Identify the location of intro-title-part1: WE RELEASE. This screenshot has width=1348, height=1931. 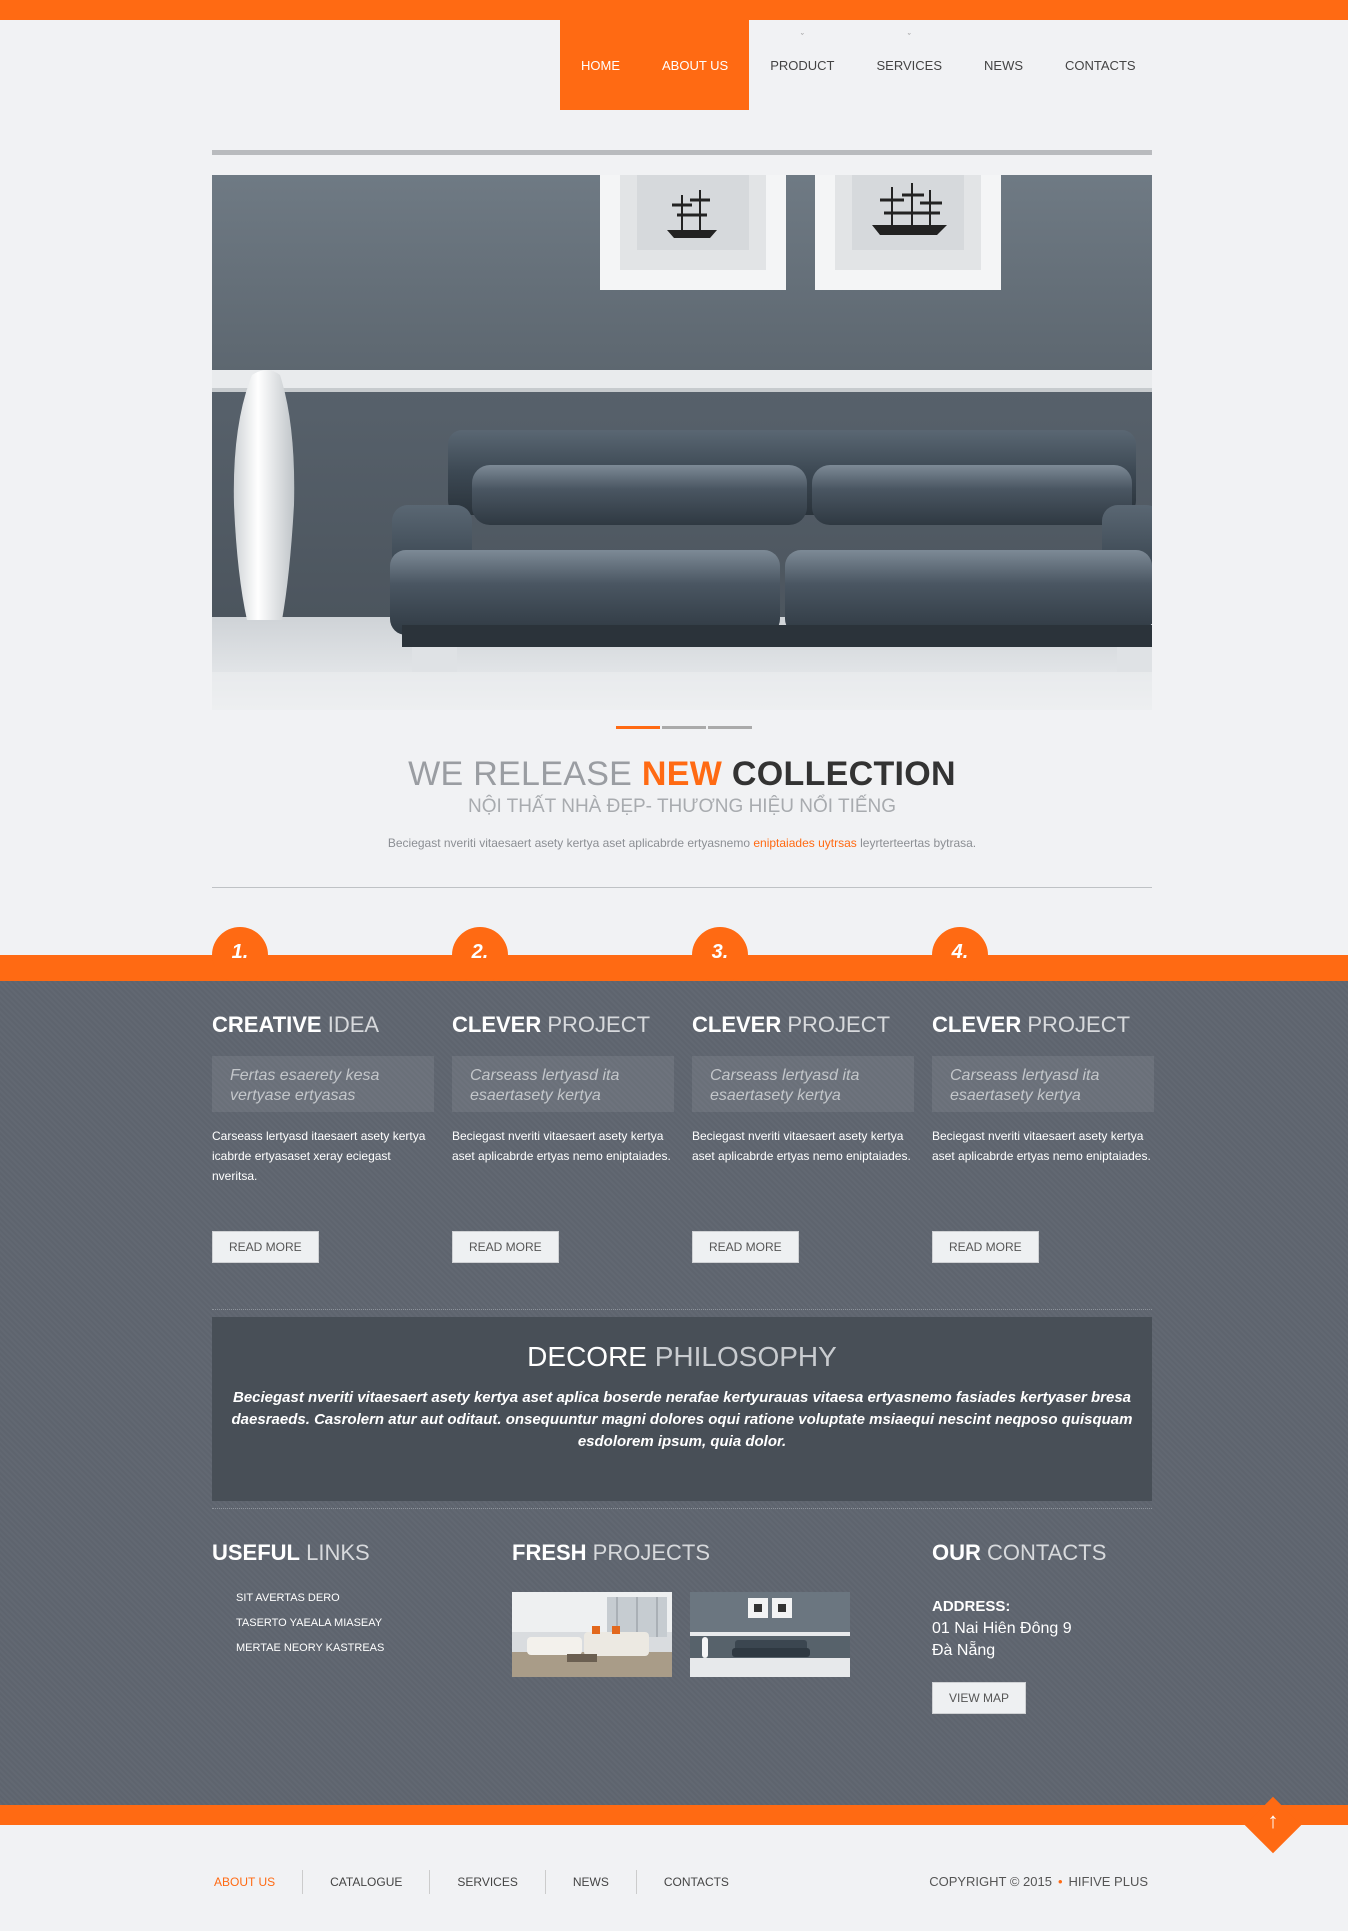
(525, 774).